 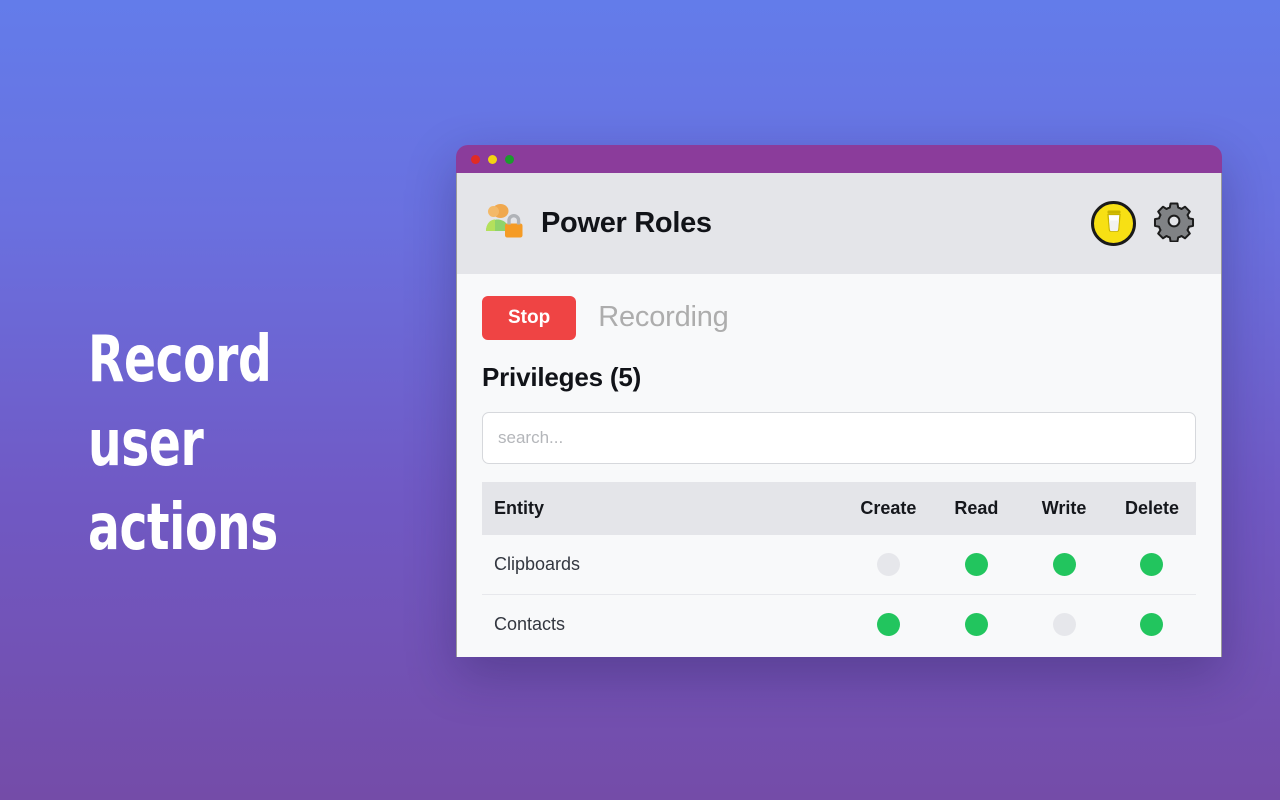 I want to click on column-header-create: Create, so click(x=888, y=508).